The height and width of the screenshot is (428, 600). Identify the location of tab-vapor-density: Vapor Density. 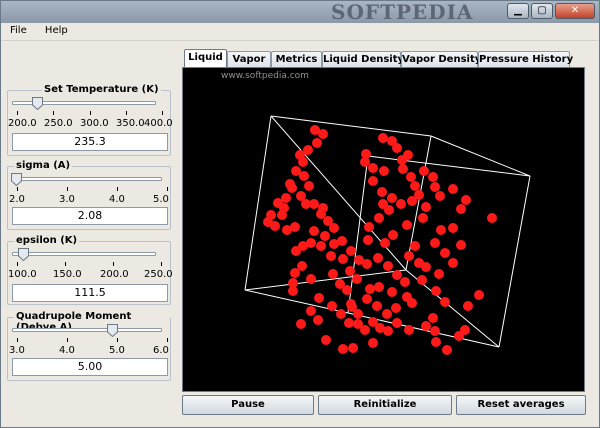
(441, 59).